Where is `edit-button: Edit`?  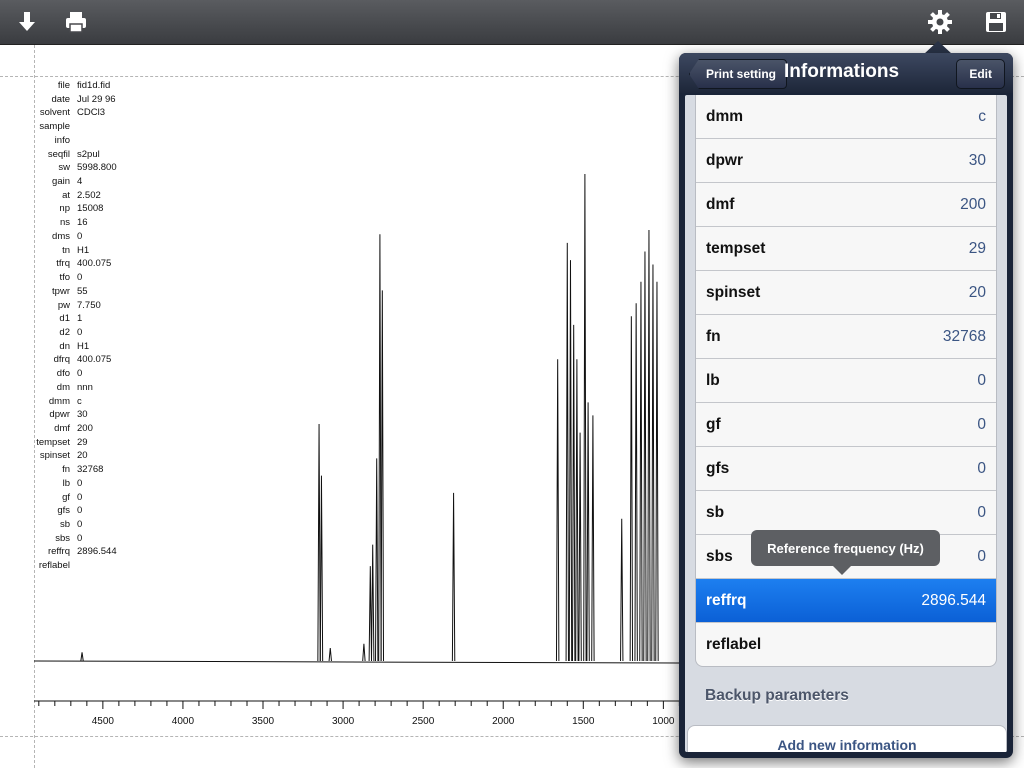
edit-button: Edit is located at coordinates (980, 74).